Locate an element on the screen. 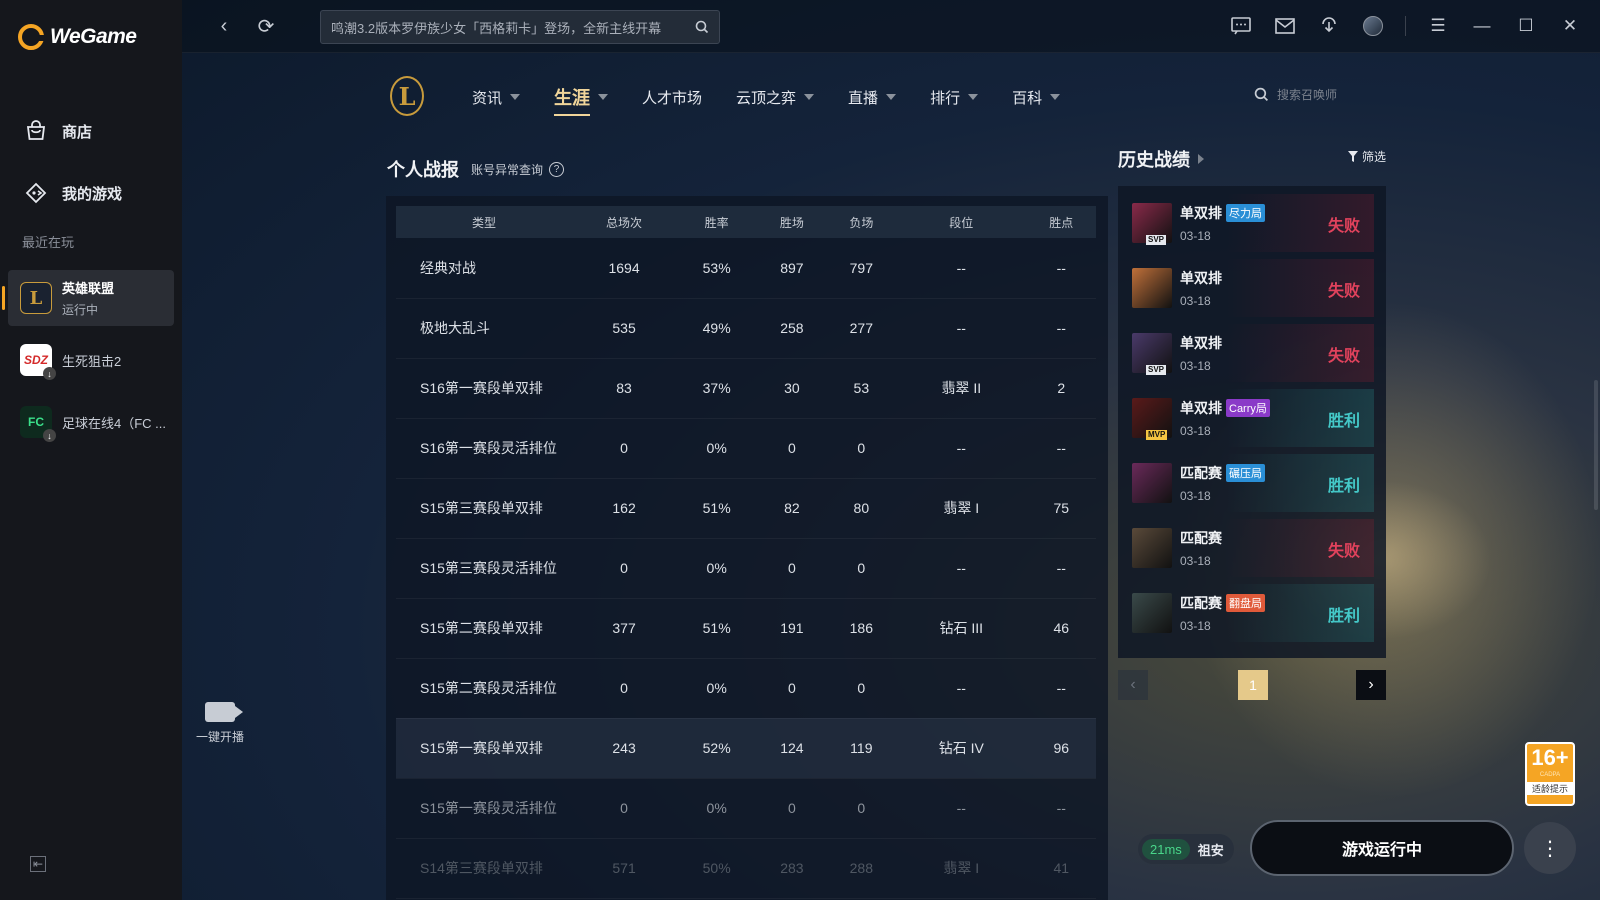 Image resolution: width=1600 pixels, height=900 pixels. account-query-link: 账号异常查询 ? is located at coordinates (518, 169).